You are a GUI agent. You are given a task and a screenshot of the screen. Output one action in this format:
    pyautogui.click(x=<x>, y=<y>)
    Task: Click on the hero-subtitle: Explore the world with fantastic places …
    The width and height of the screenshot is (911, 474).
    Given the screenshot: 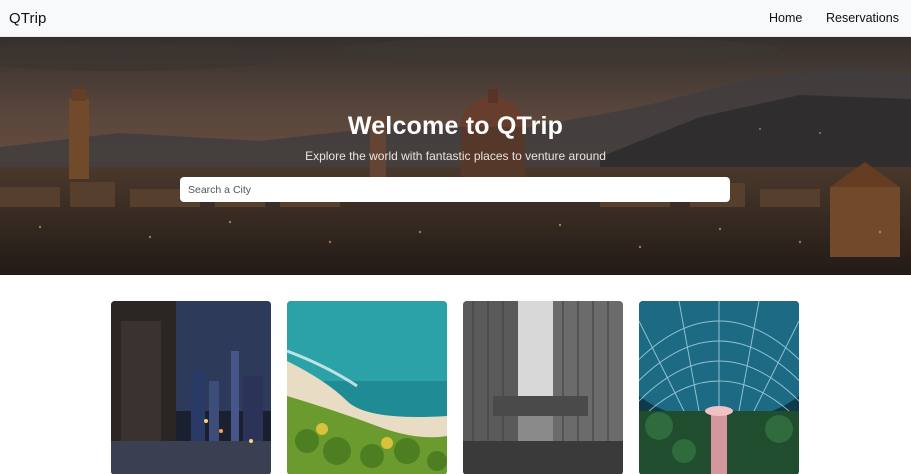 What is the action you would take?
    pyautogui.click(x=455, y=156)
    